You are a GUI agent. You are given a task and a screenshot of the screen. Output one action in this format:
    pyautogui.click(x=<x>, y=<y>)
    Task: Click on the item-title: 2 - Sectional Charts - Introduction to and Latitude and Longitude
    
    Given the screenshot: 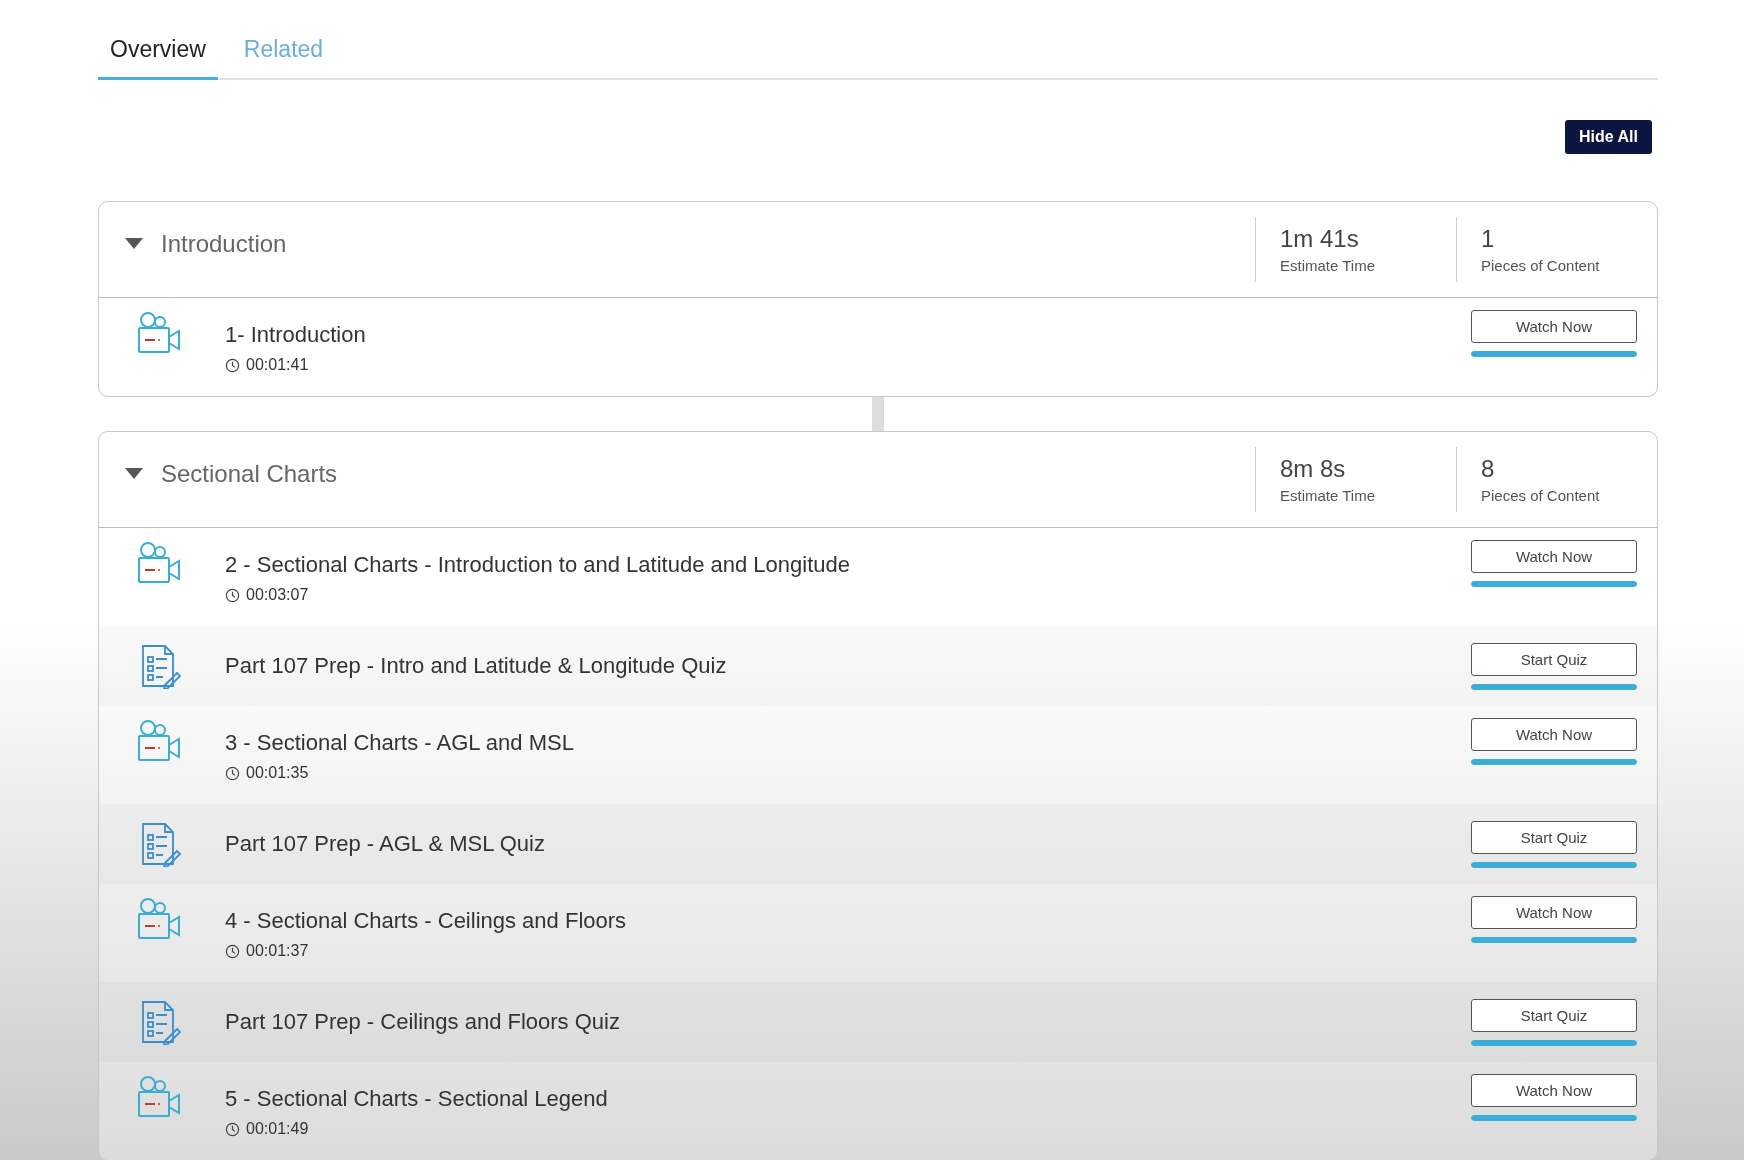 What is the action you would take?
    pyautogui.click(x=538, y=565)
    